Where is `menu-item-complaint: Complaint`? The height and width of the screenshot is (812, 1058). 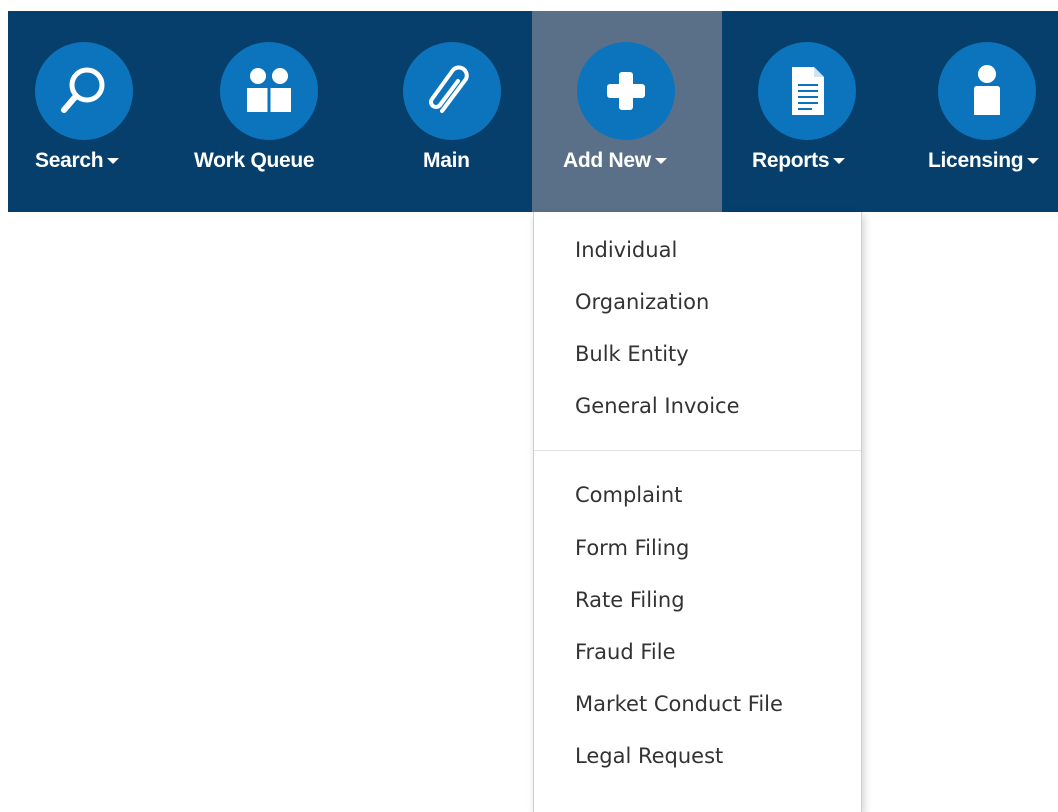
menu-item-complaint: Complaint is located at coordinates (628, 495).